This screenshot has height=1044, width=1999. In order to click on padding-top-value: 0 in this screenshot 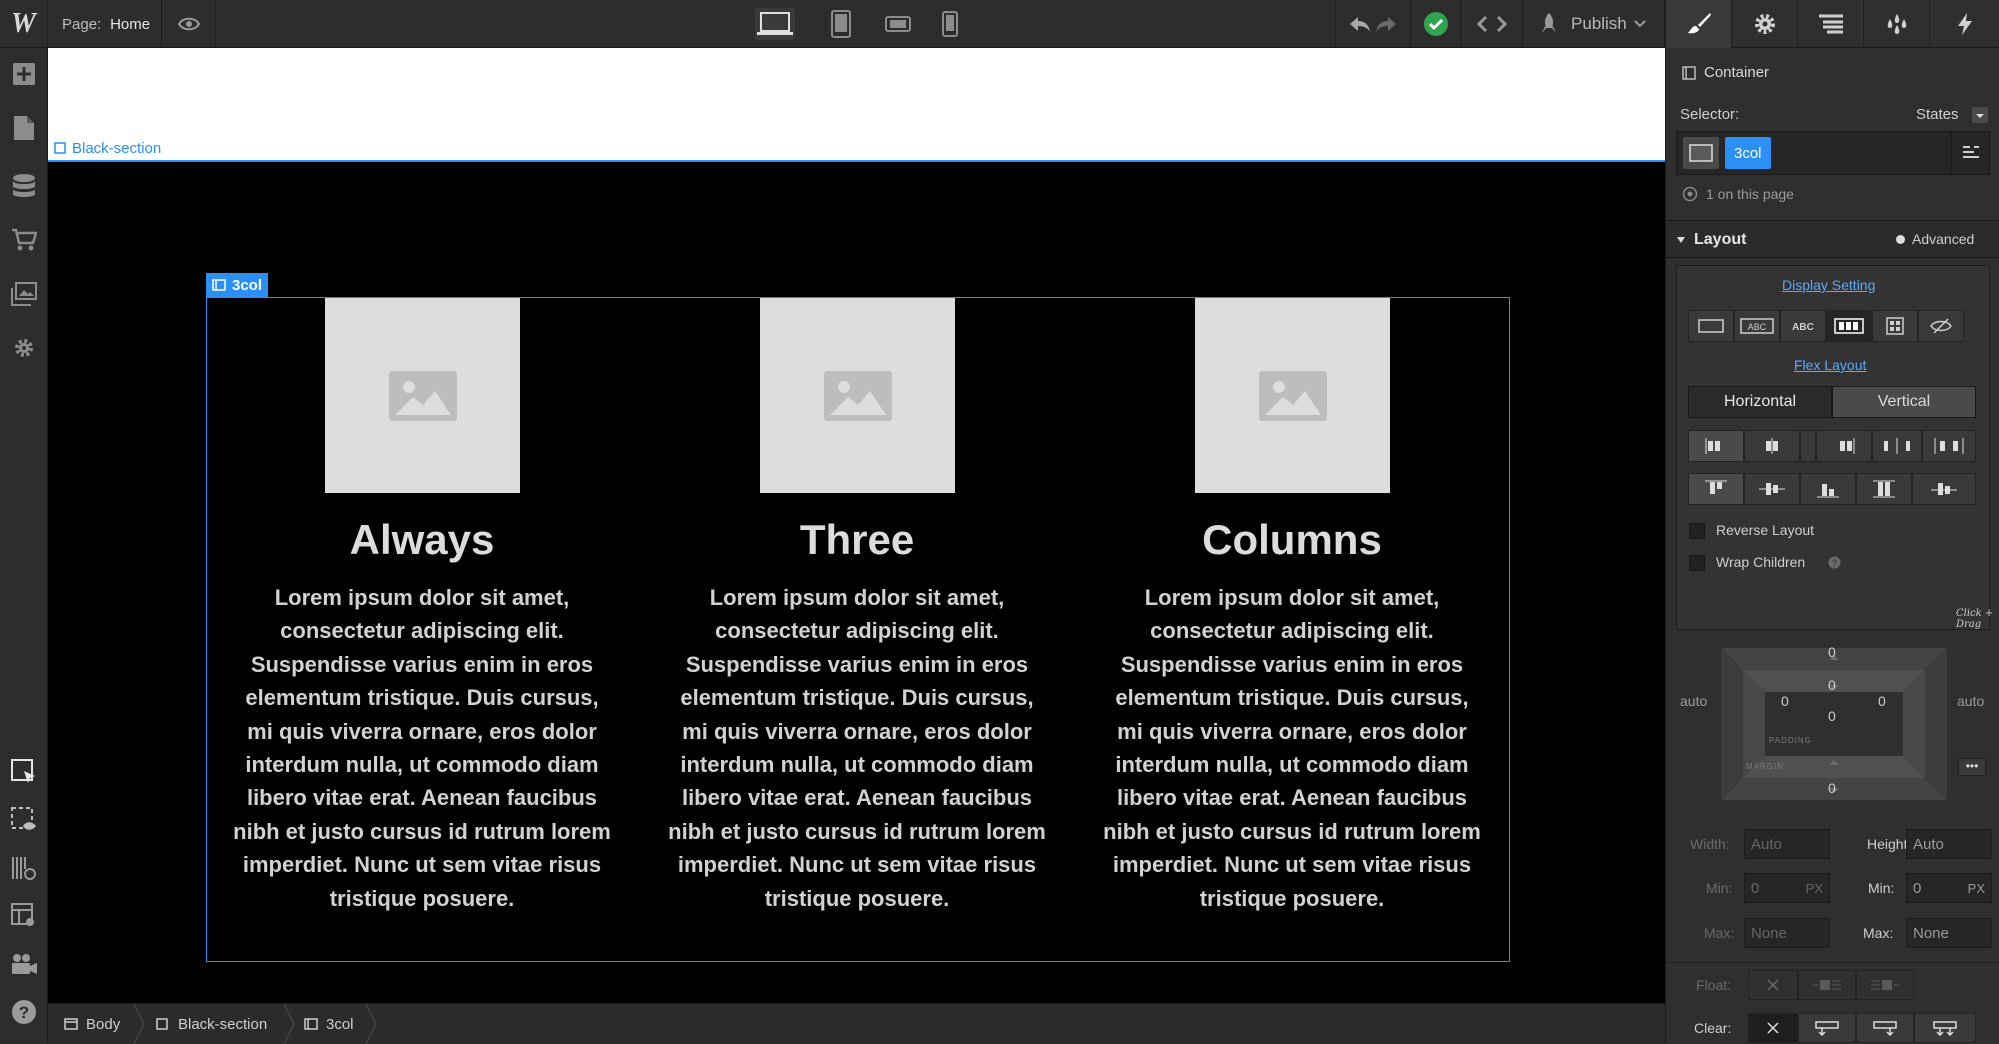, I will do `click(1832, 685)`.